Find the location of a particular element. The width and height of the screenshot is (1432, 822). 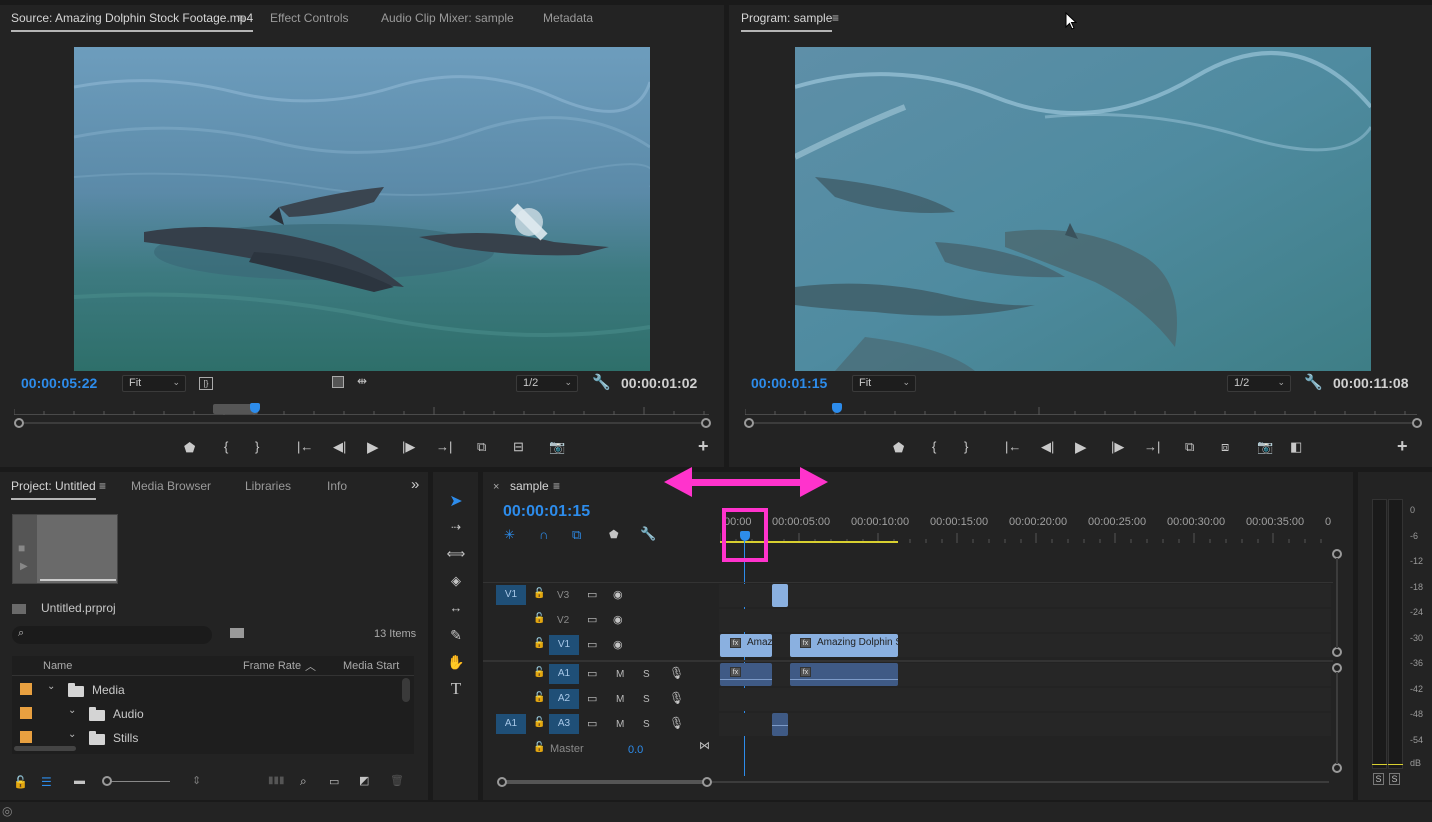

tab-program: Program: sample is located at coordinates (787, 21).